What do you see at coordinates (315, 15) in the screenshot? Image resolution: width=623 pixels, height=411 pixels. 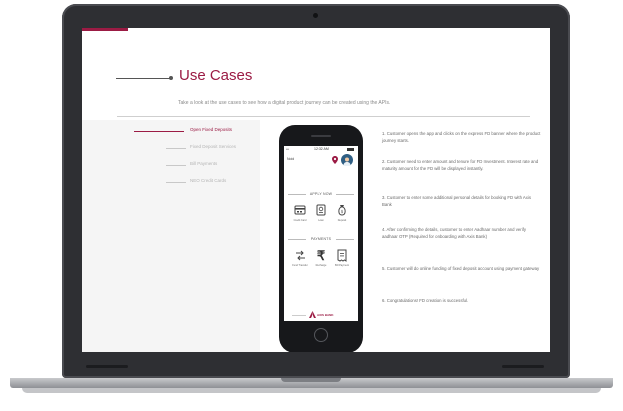 I see `webcam-icon` at bounding box center [315, 15].